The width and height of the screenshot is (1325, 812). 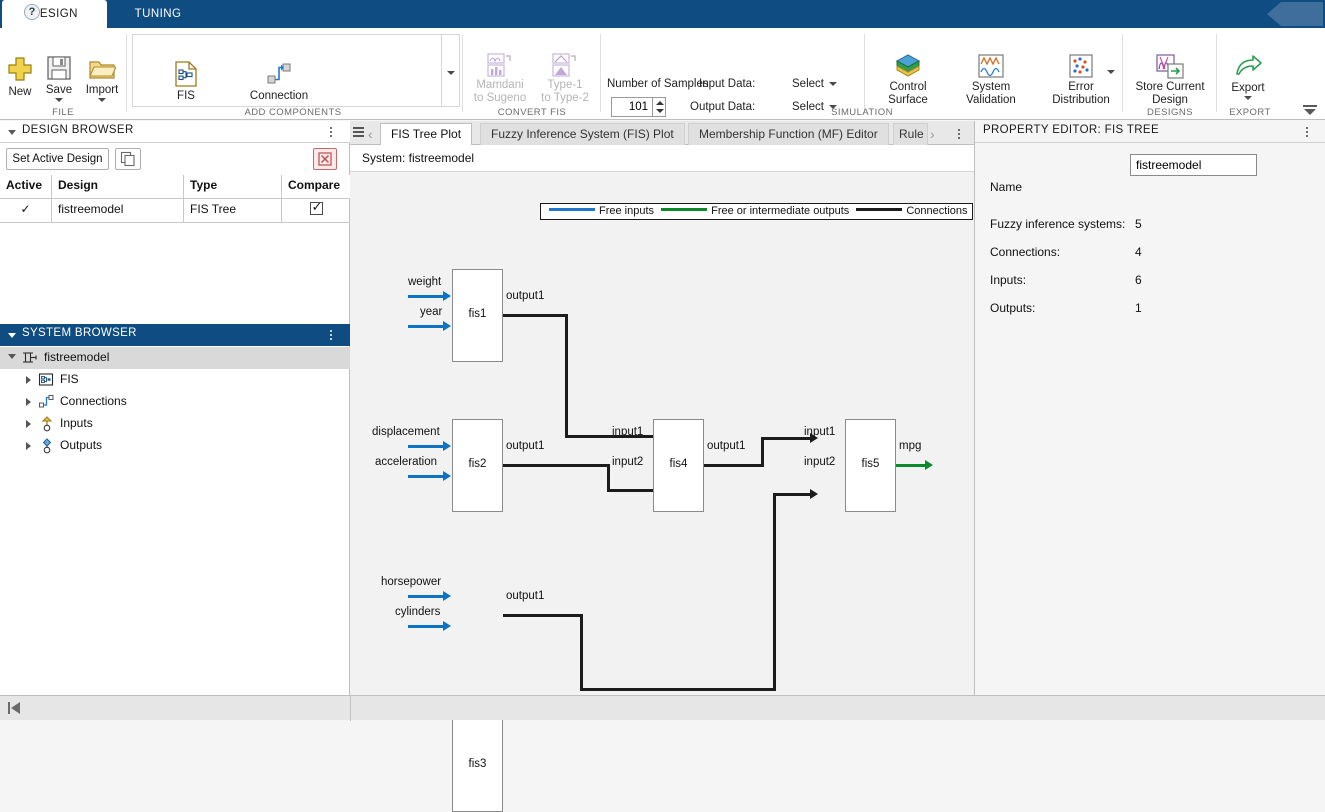 I want to click on connections-node-icon, so click(x=46, y=403).